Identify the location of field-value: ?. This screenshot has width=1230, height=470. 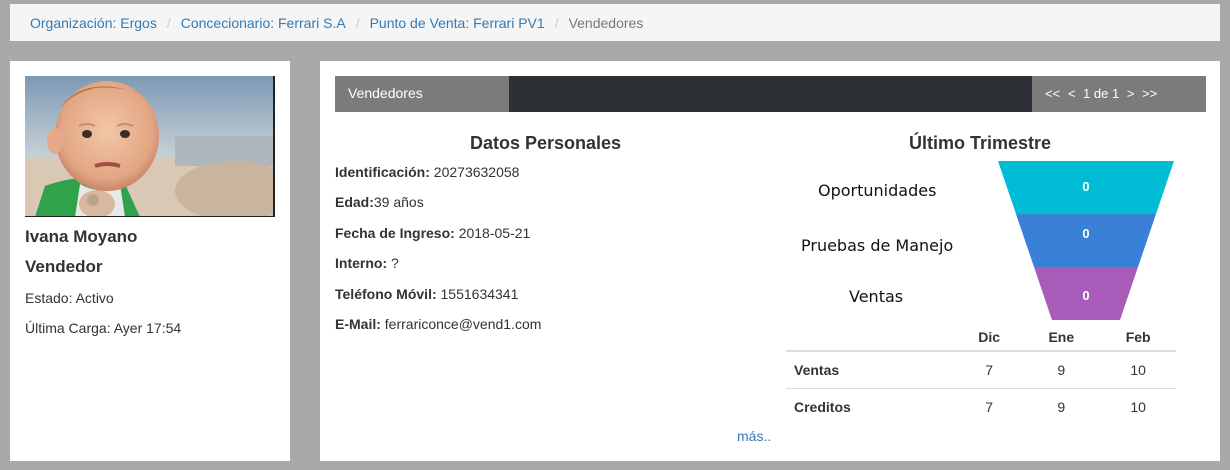
(393, 263).